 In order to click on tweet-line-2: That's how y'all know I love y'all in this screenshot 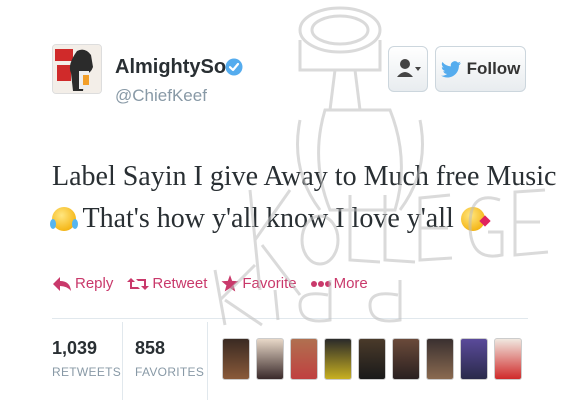, I will do `click(286, 219)`.